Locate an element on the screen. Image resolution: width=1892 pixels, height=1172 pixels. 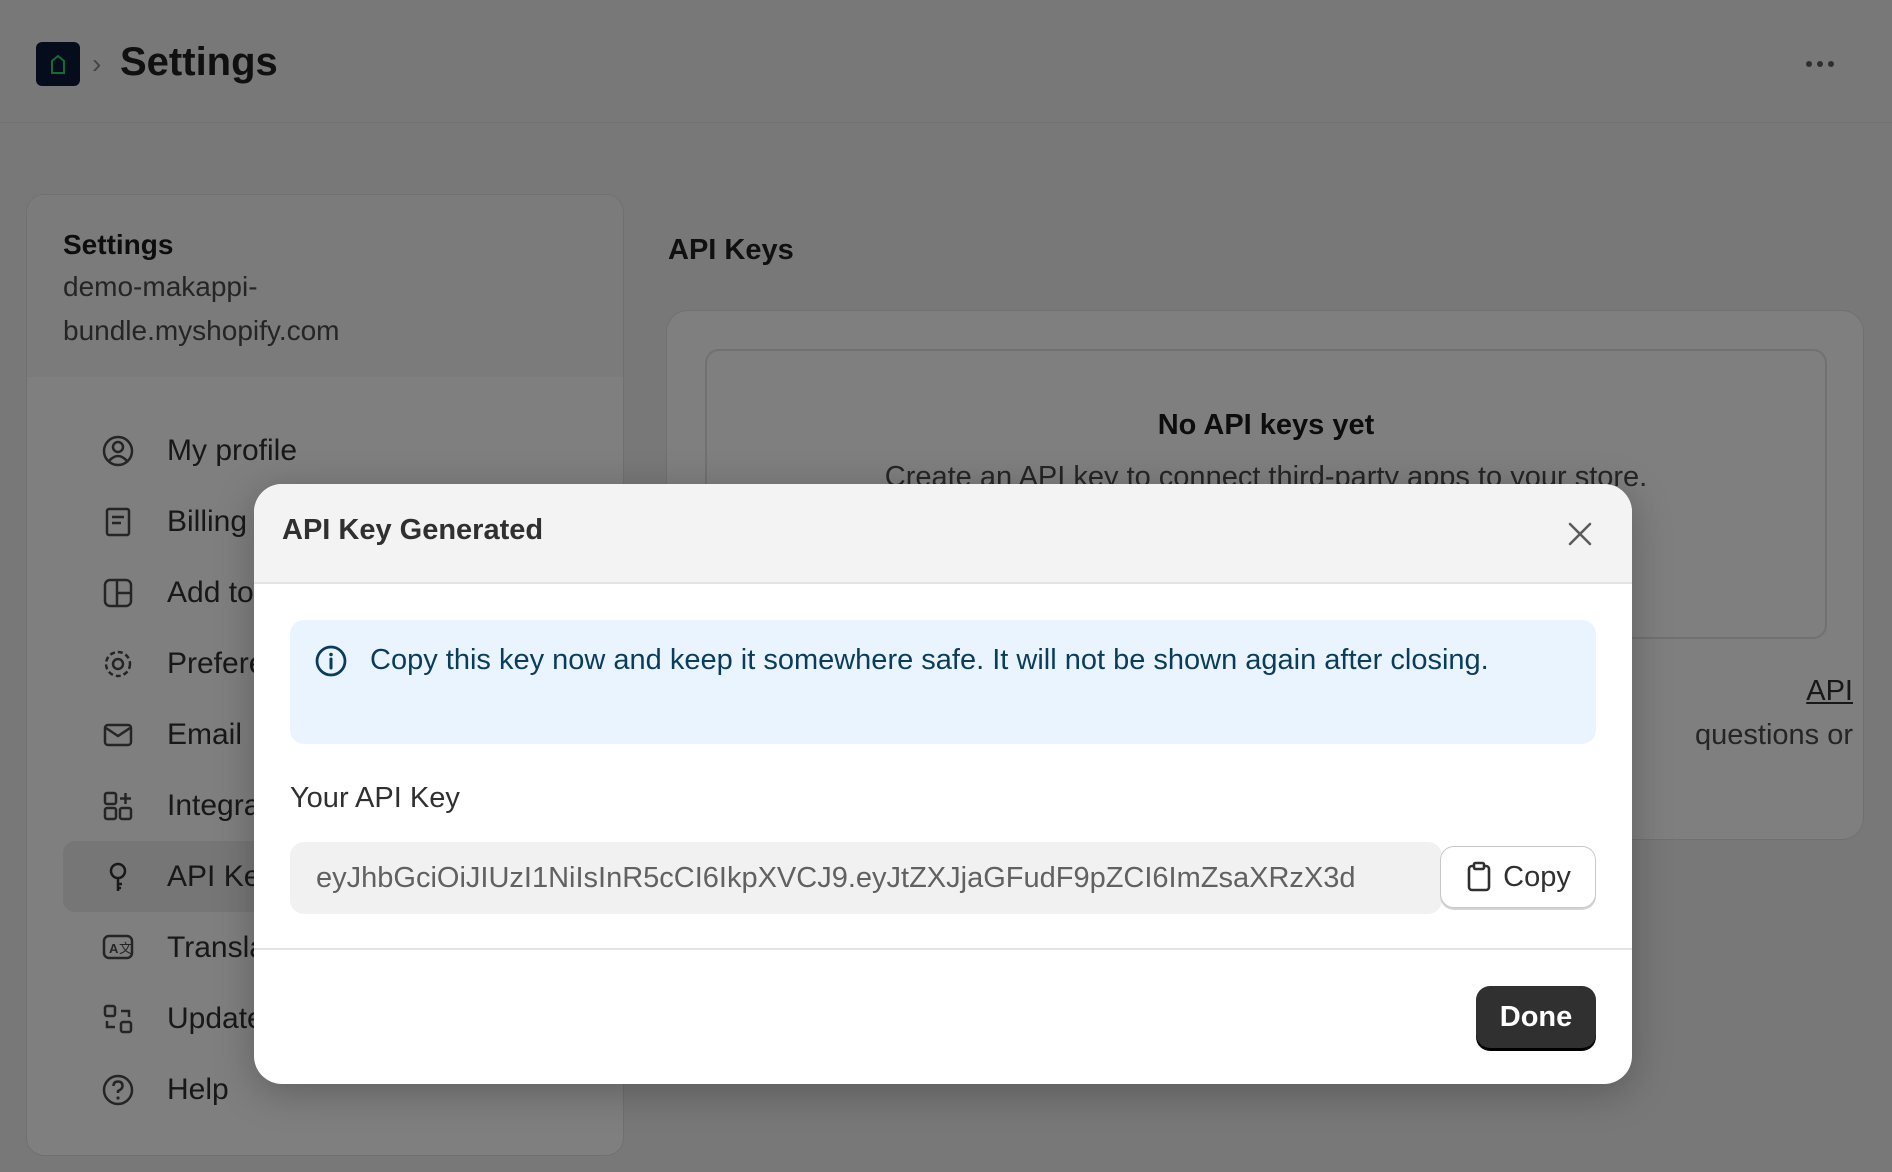
api-key-label: Your API Key is located at coordinates (375, 798).